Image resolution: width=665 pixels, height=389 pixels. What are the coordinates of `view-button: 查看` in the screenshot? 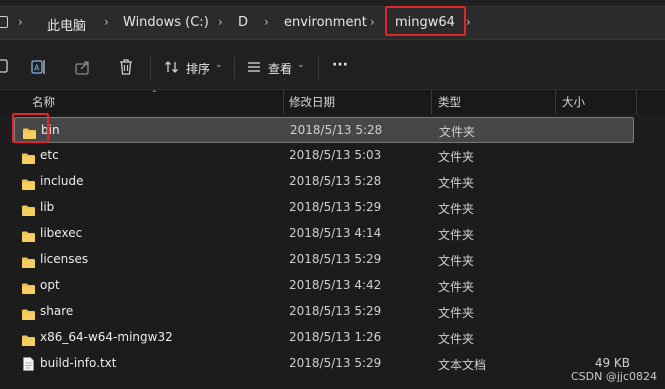 It's located at (280, 68).